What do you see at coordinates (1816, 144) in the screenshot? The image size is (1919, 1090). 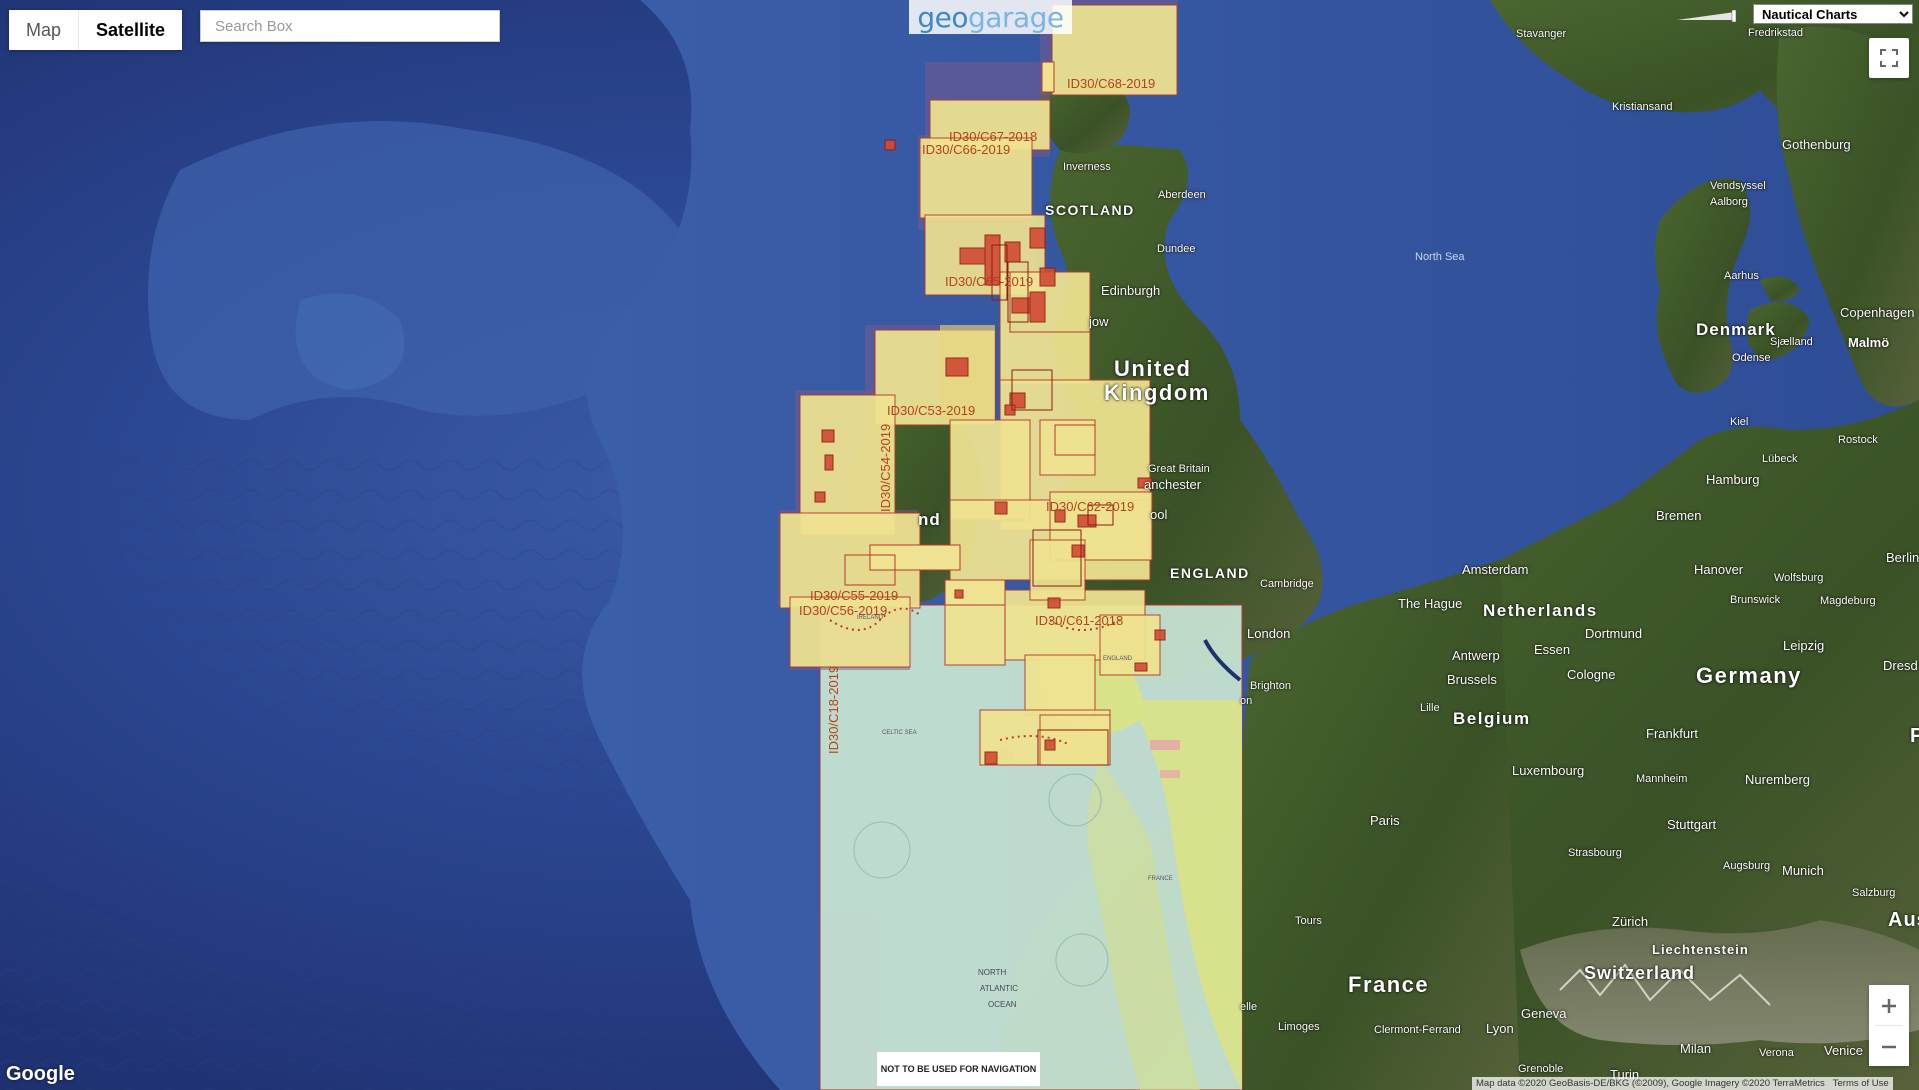 I see `label-gothenburg: Gothenburg` at bounding box center [1816, 144].